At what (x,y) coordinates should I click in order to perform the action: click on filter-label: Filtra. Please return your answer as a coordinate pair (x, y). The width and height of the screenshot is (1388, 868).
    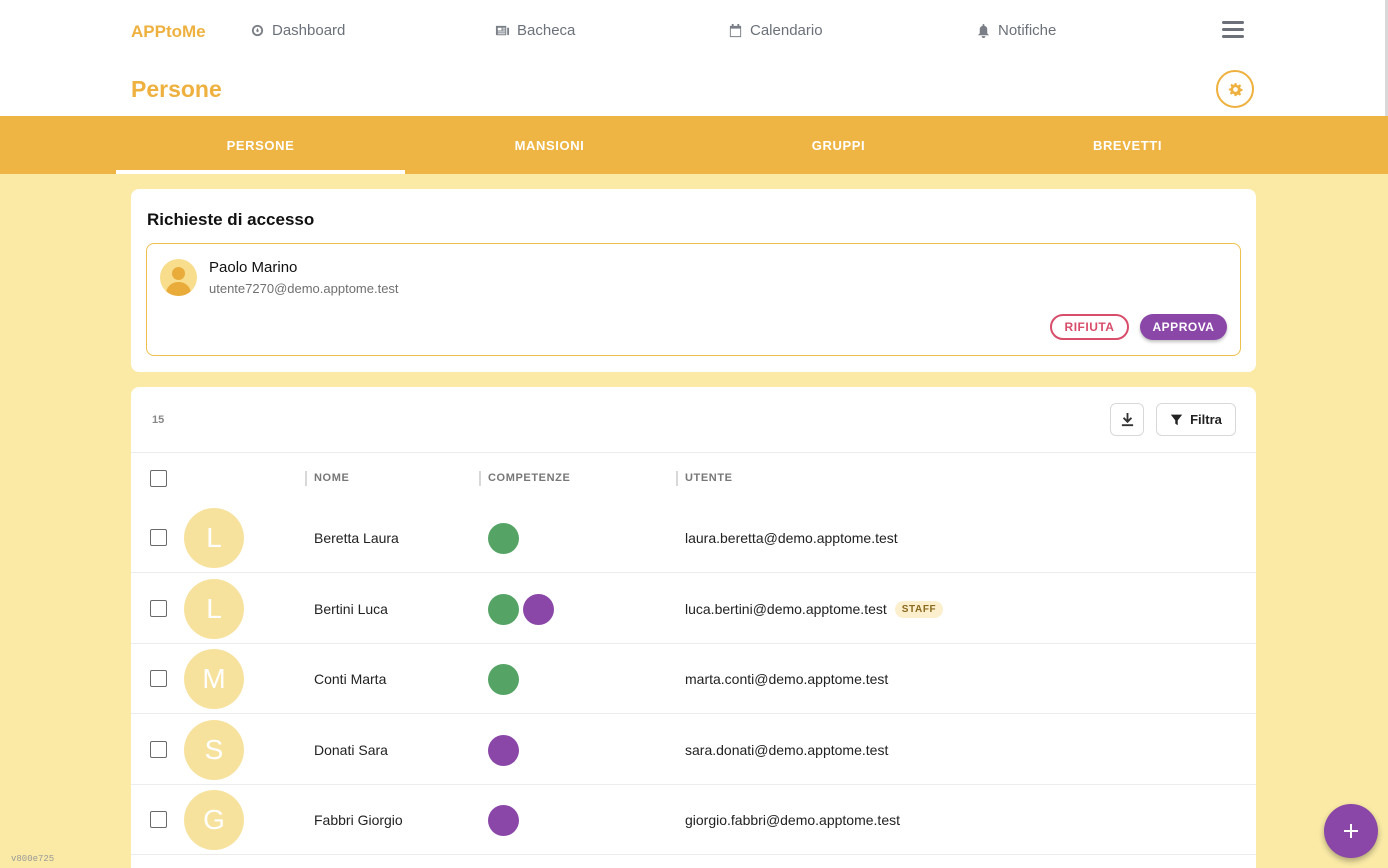
    Looking at the image, I should click on (1206, 419).